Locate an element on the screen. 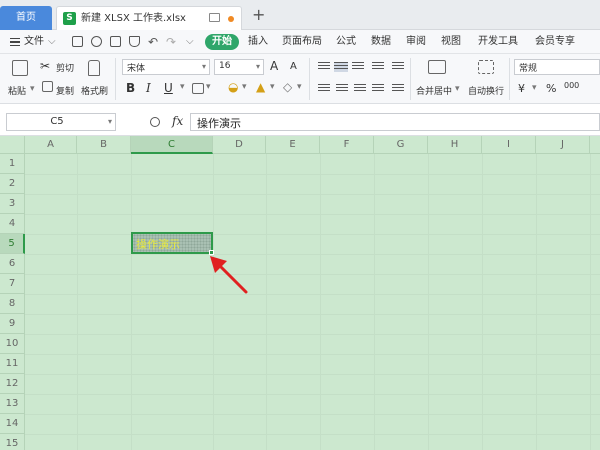 This screenshot has width=600, height=450. cut-button: 剪切 is located at coordinates (65, 67).